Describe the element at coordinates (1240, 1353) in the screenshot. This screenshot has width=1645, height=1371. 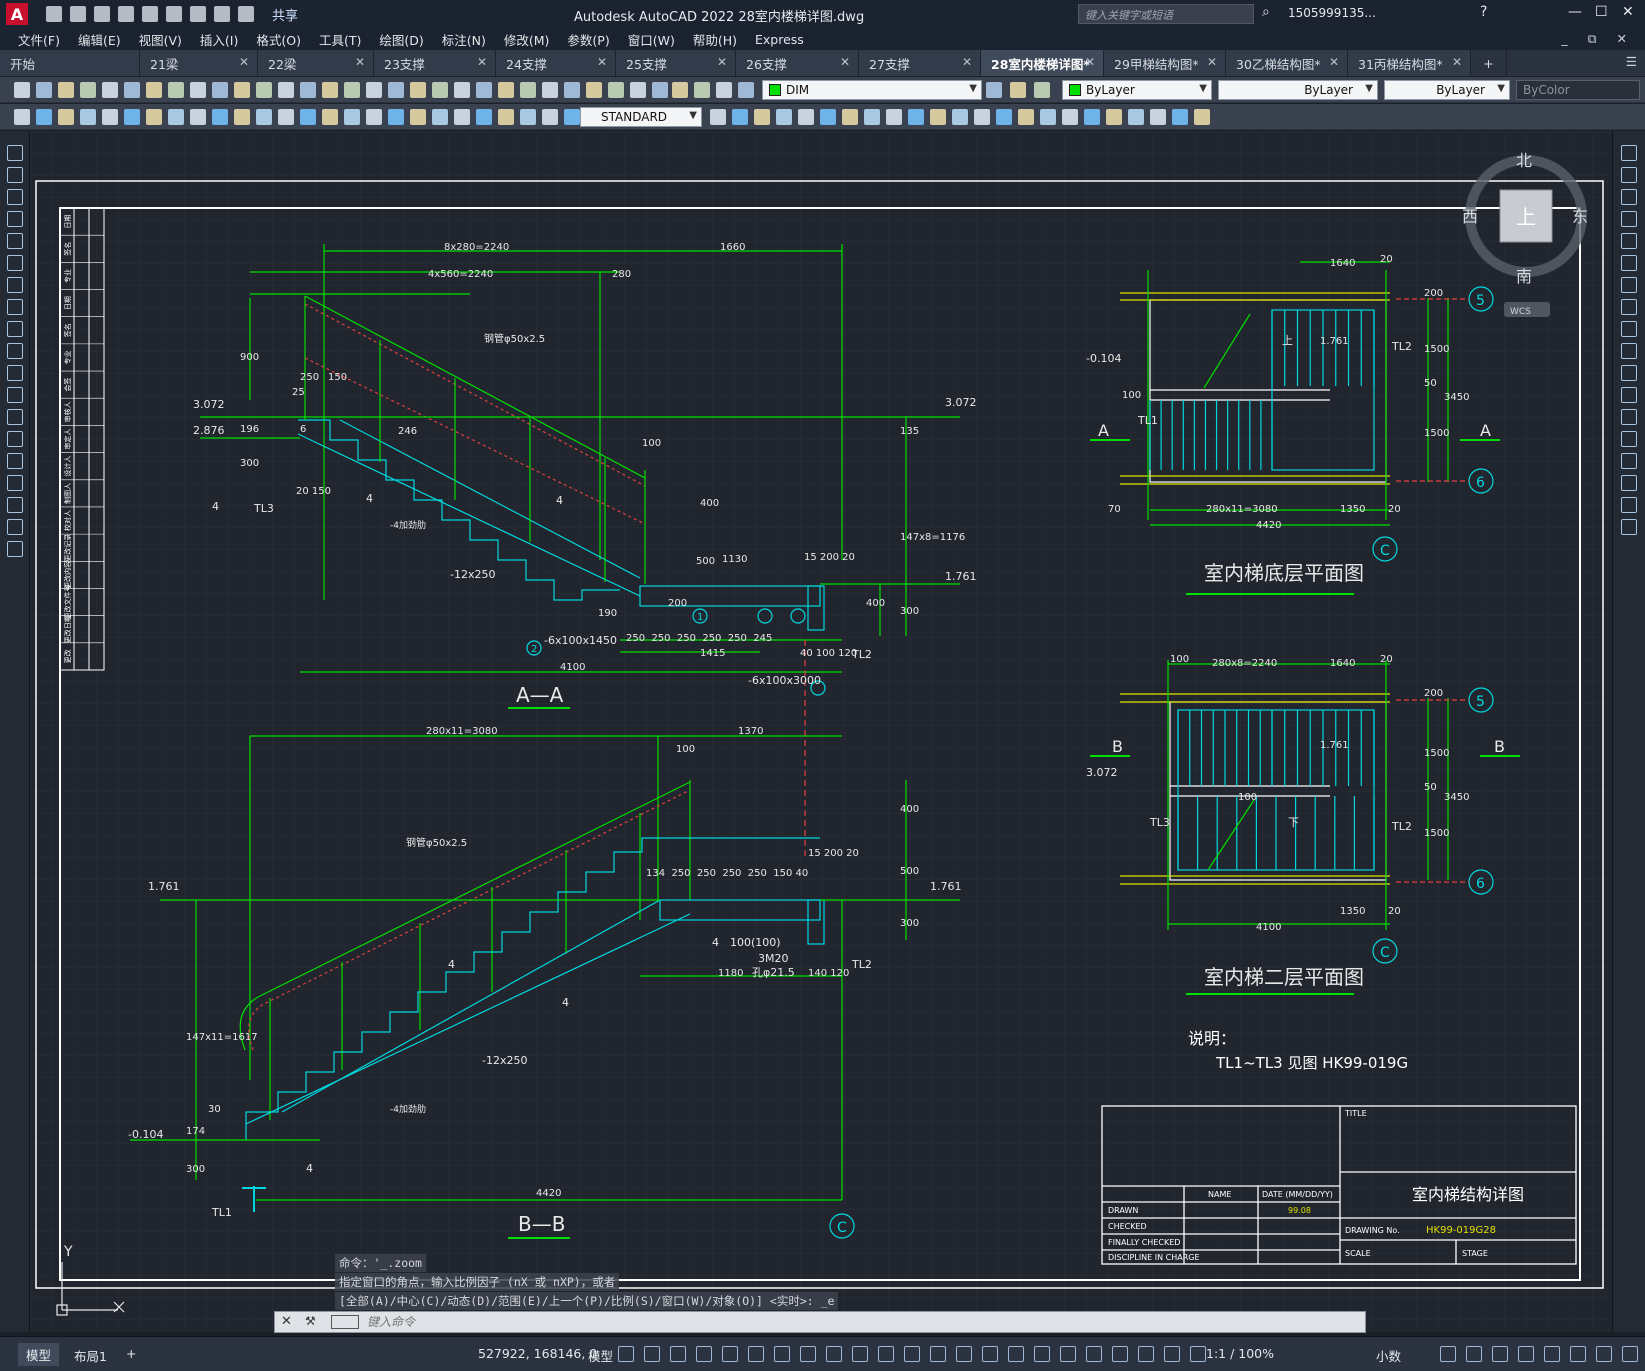
I see `annotation-scale: 1:1 / 100%` at that location.